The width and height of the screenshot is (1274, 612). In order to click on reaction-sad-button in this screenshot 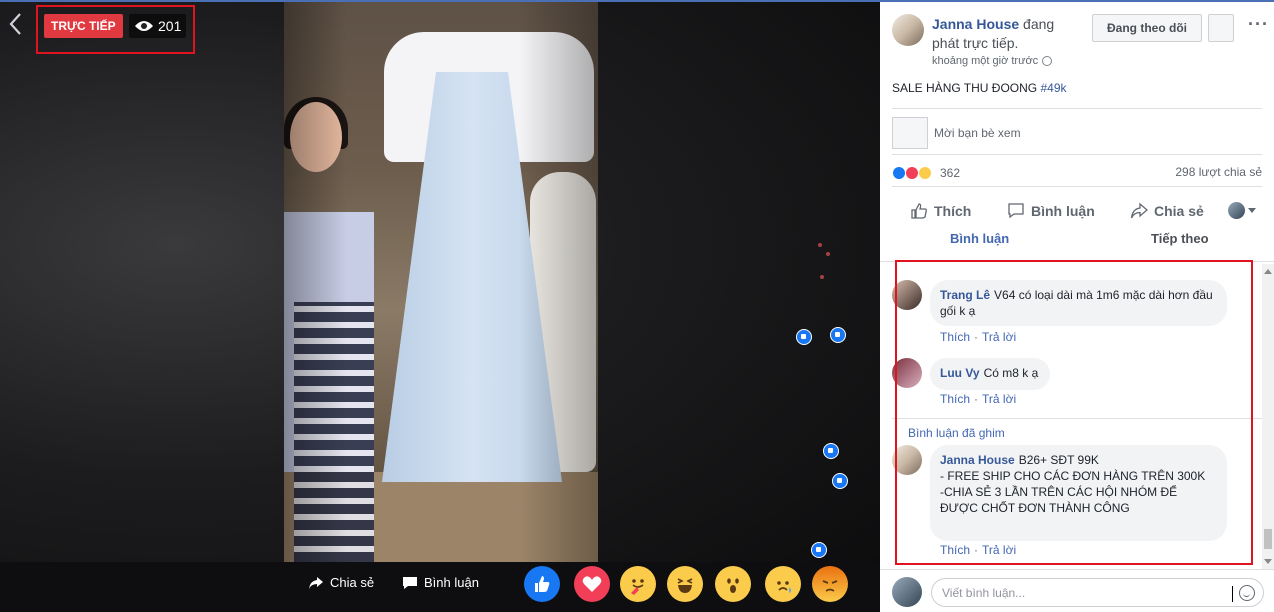, I will do `click(783, 584)`.